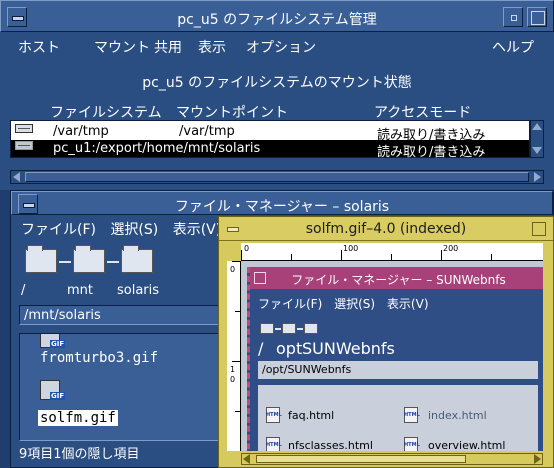  I want to click on menu-help: ヘルプ, so click(513, 47).